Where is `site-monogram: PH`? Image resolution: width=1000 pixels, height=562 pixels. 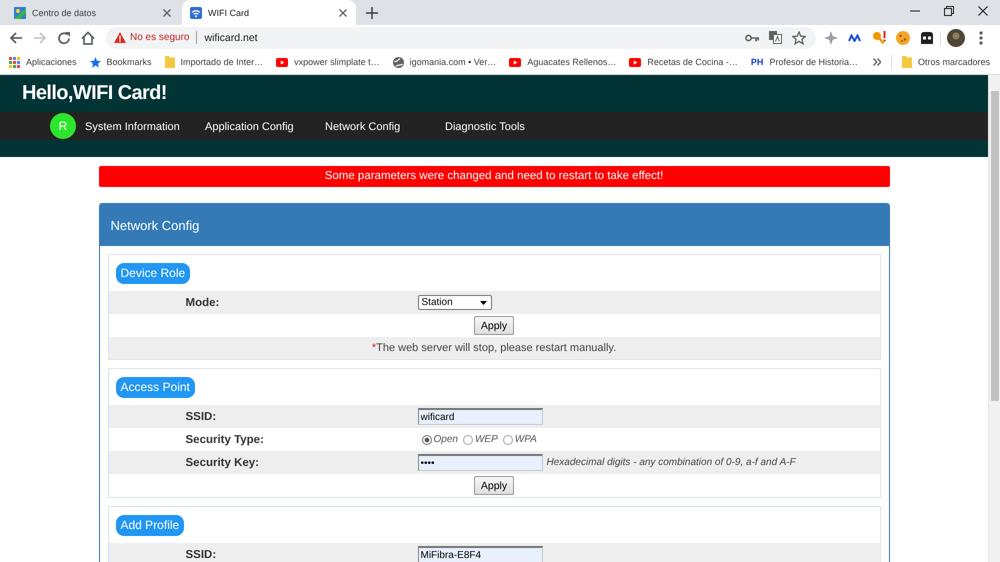 site-monogram: PH is located at coordinates (757, 62).